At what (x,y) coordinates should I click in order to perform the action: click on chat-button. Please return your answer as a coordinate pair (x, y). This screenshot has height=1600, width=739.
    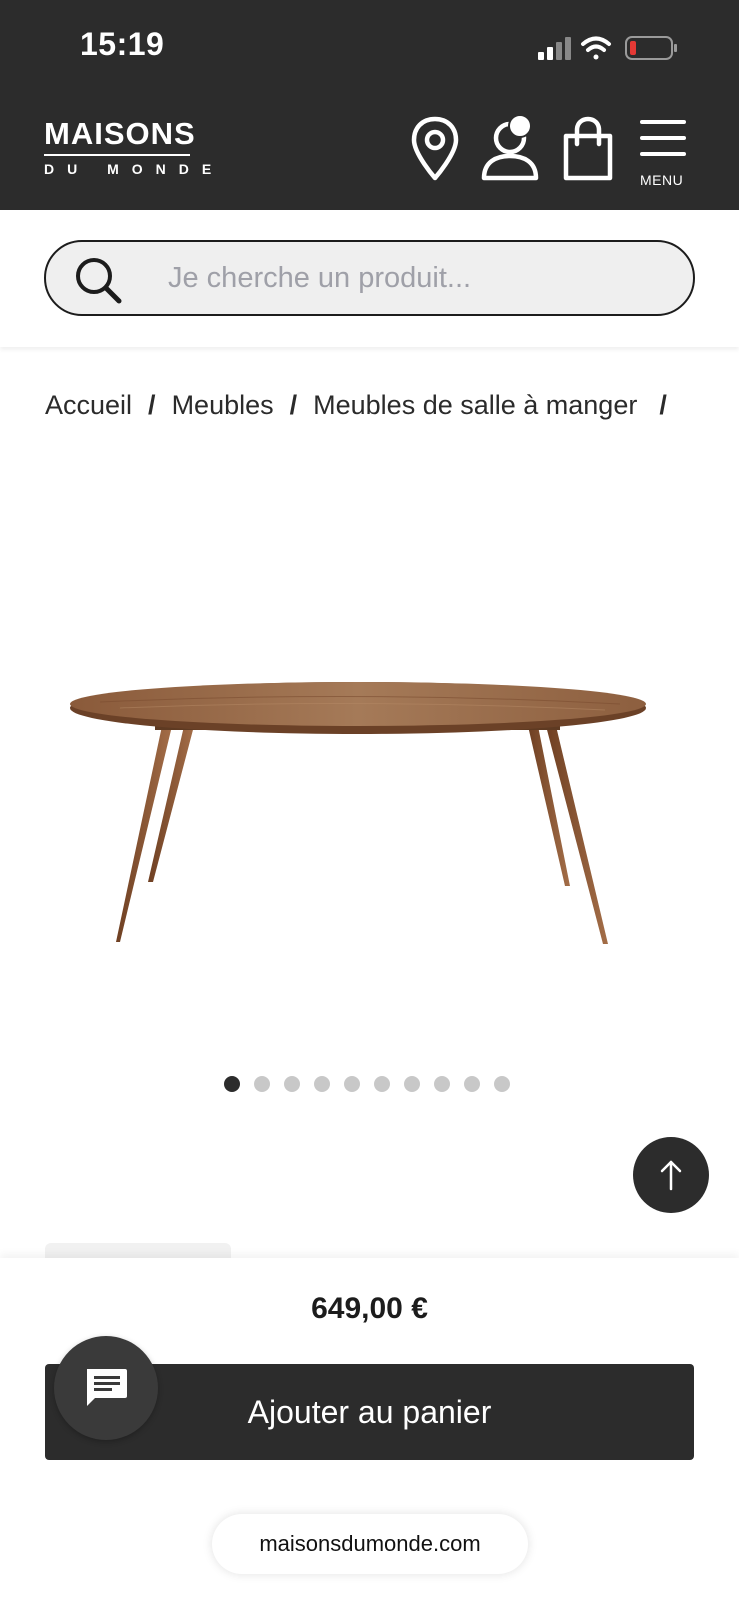
    Looking at the image, I should click on (106, 1388).